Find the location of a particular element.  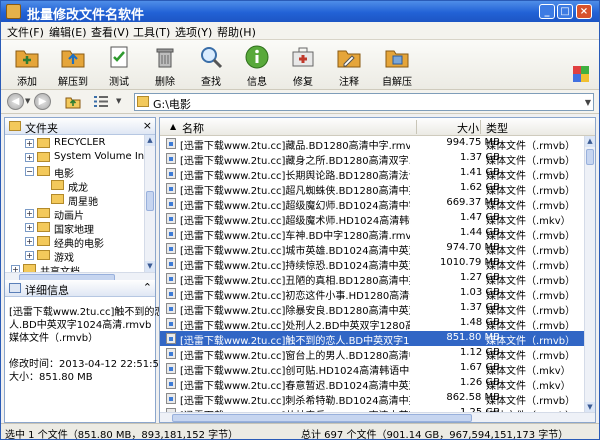

comment-button: 注释 is located at coordinates (349, 66).